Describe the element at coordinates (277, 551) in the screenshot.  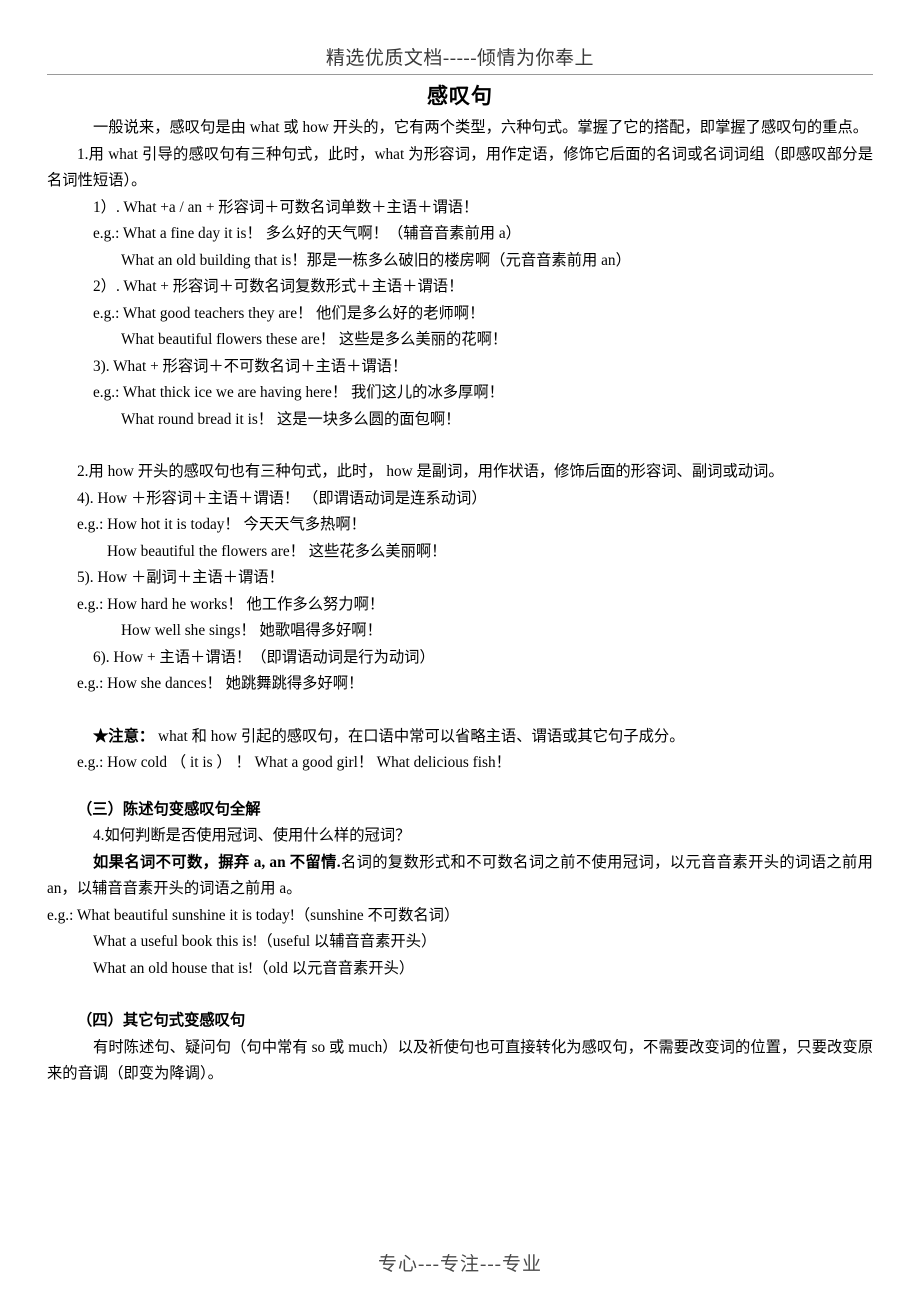
I see `rule2-pattern-4-example-2: How beautiful the flowers are！ 这些花多么美丽啊！` at that location.